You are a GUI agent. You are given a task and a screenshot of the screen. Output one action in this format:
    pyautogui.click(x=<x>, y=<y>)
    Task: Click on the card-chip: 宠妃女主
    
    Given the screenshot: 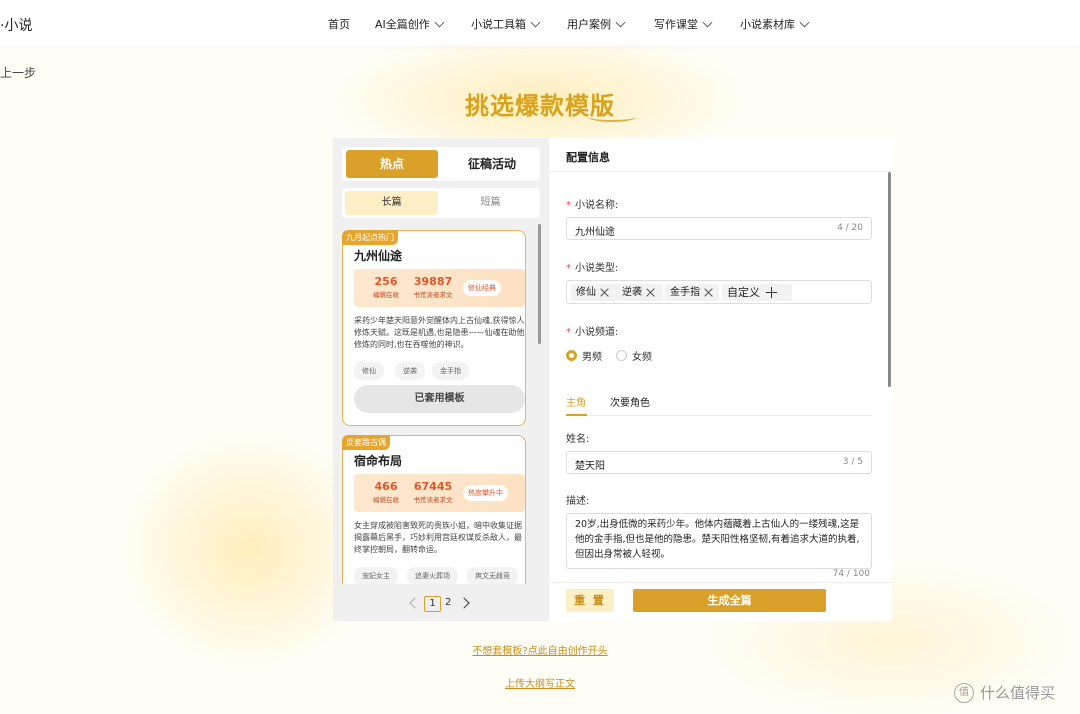 What is the action you would take?
    pyautogui.click(x=376, y=575)
    